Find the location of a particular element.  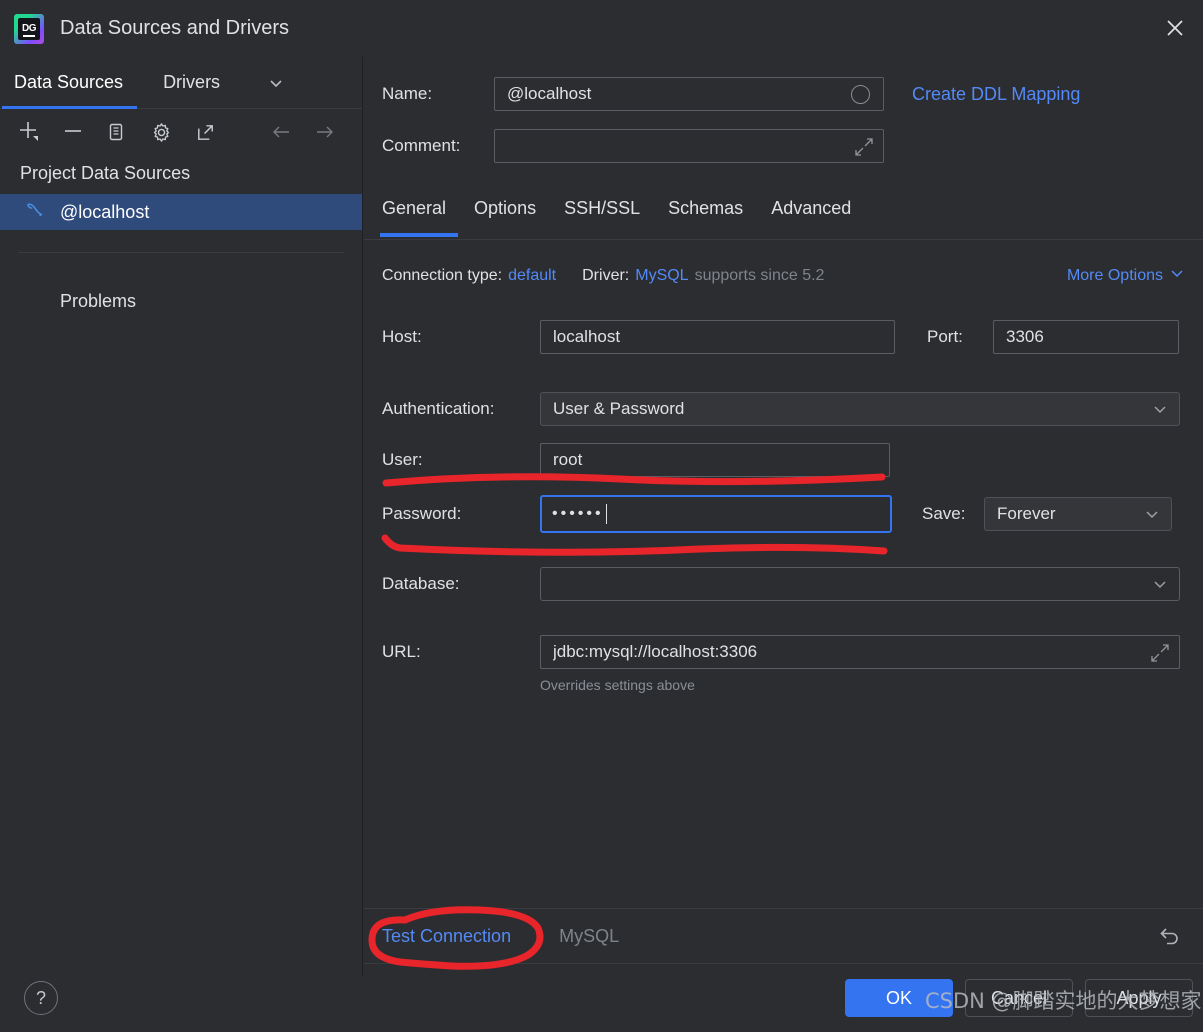

sidebar-tab-drivers: Drivers is located at coordinates (191, 82).